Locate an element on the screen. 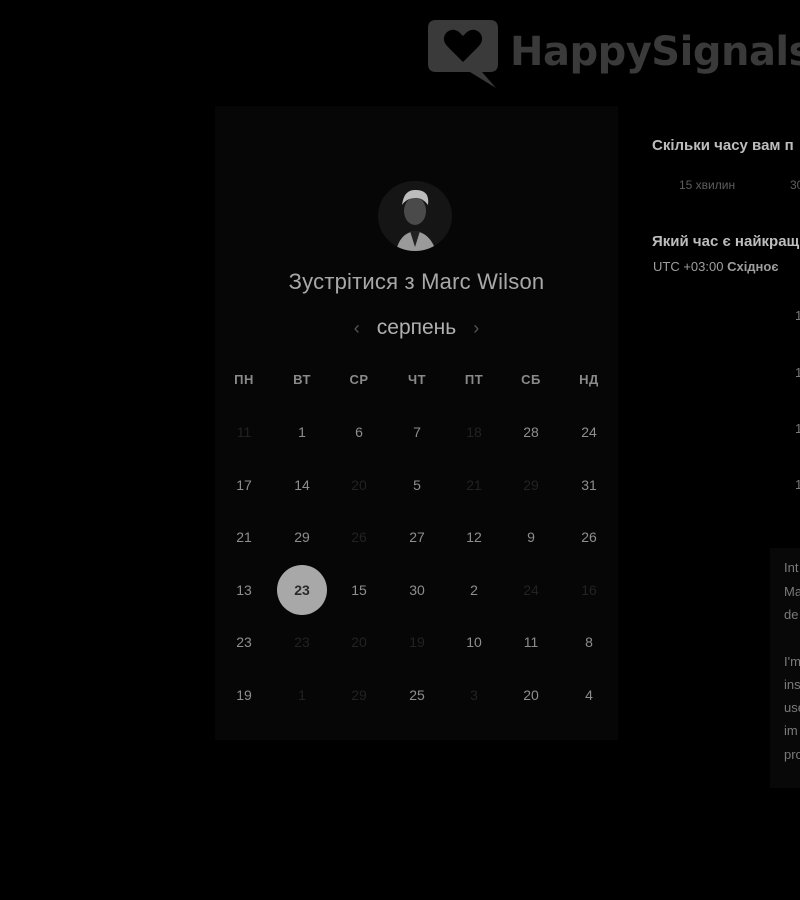 This screenshot has height=900, width=800. calendar-day-number: 14 is located at coordinates (302, 484).